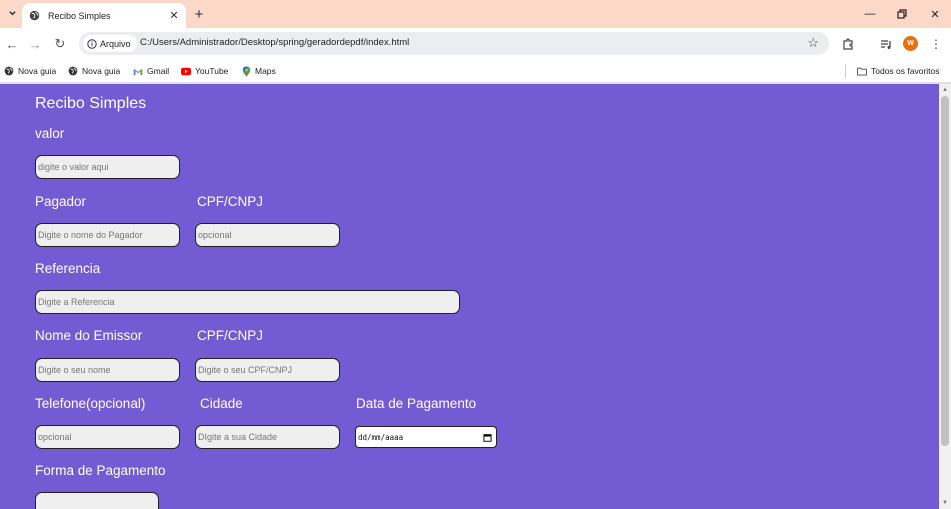 The height and width of the screenshot is (509, 951). Describe the element at coordinates (905, 71) in the screenshot. I see `favorites-label: Todos os favoritos` at that location.